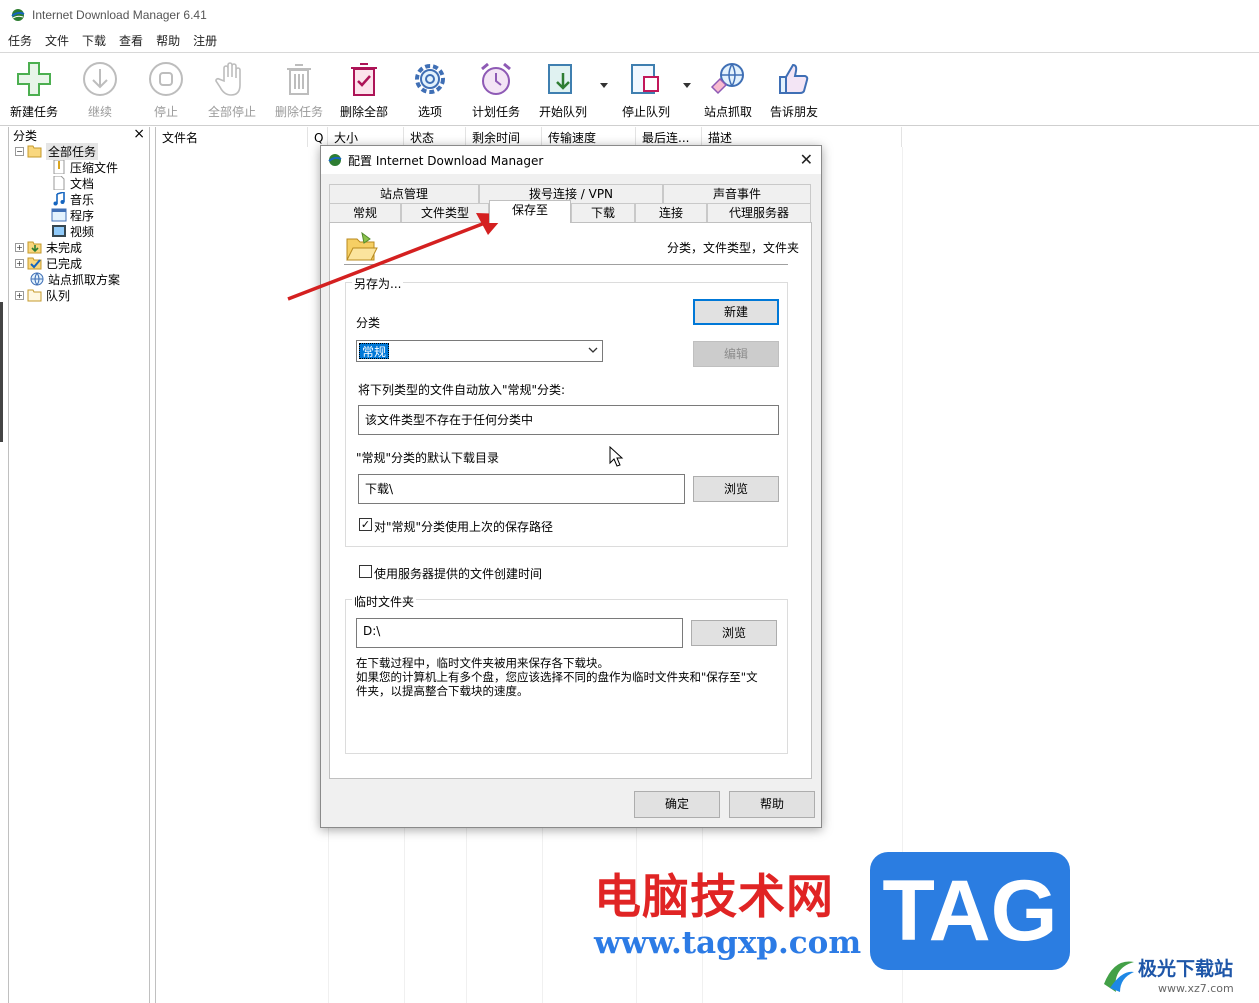  What do you see at coordinates (166, 91) in the screenshot?
I see `stop-button: 停止` at bounding box center [166, 91].